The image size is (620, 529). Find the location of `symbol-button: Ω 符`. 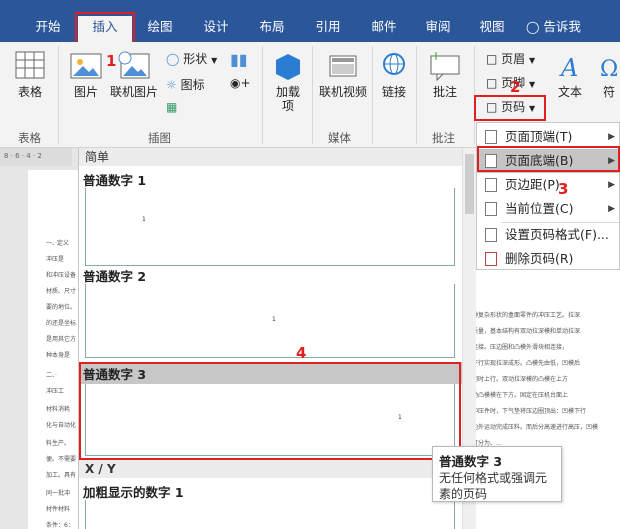

symbol-button: Ω 符 is located at coordinates (609, 74).